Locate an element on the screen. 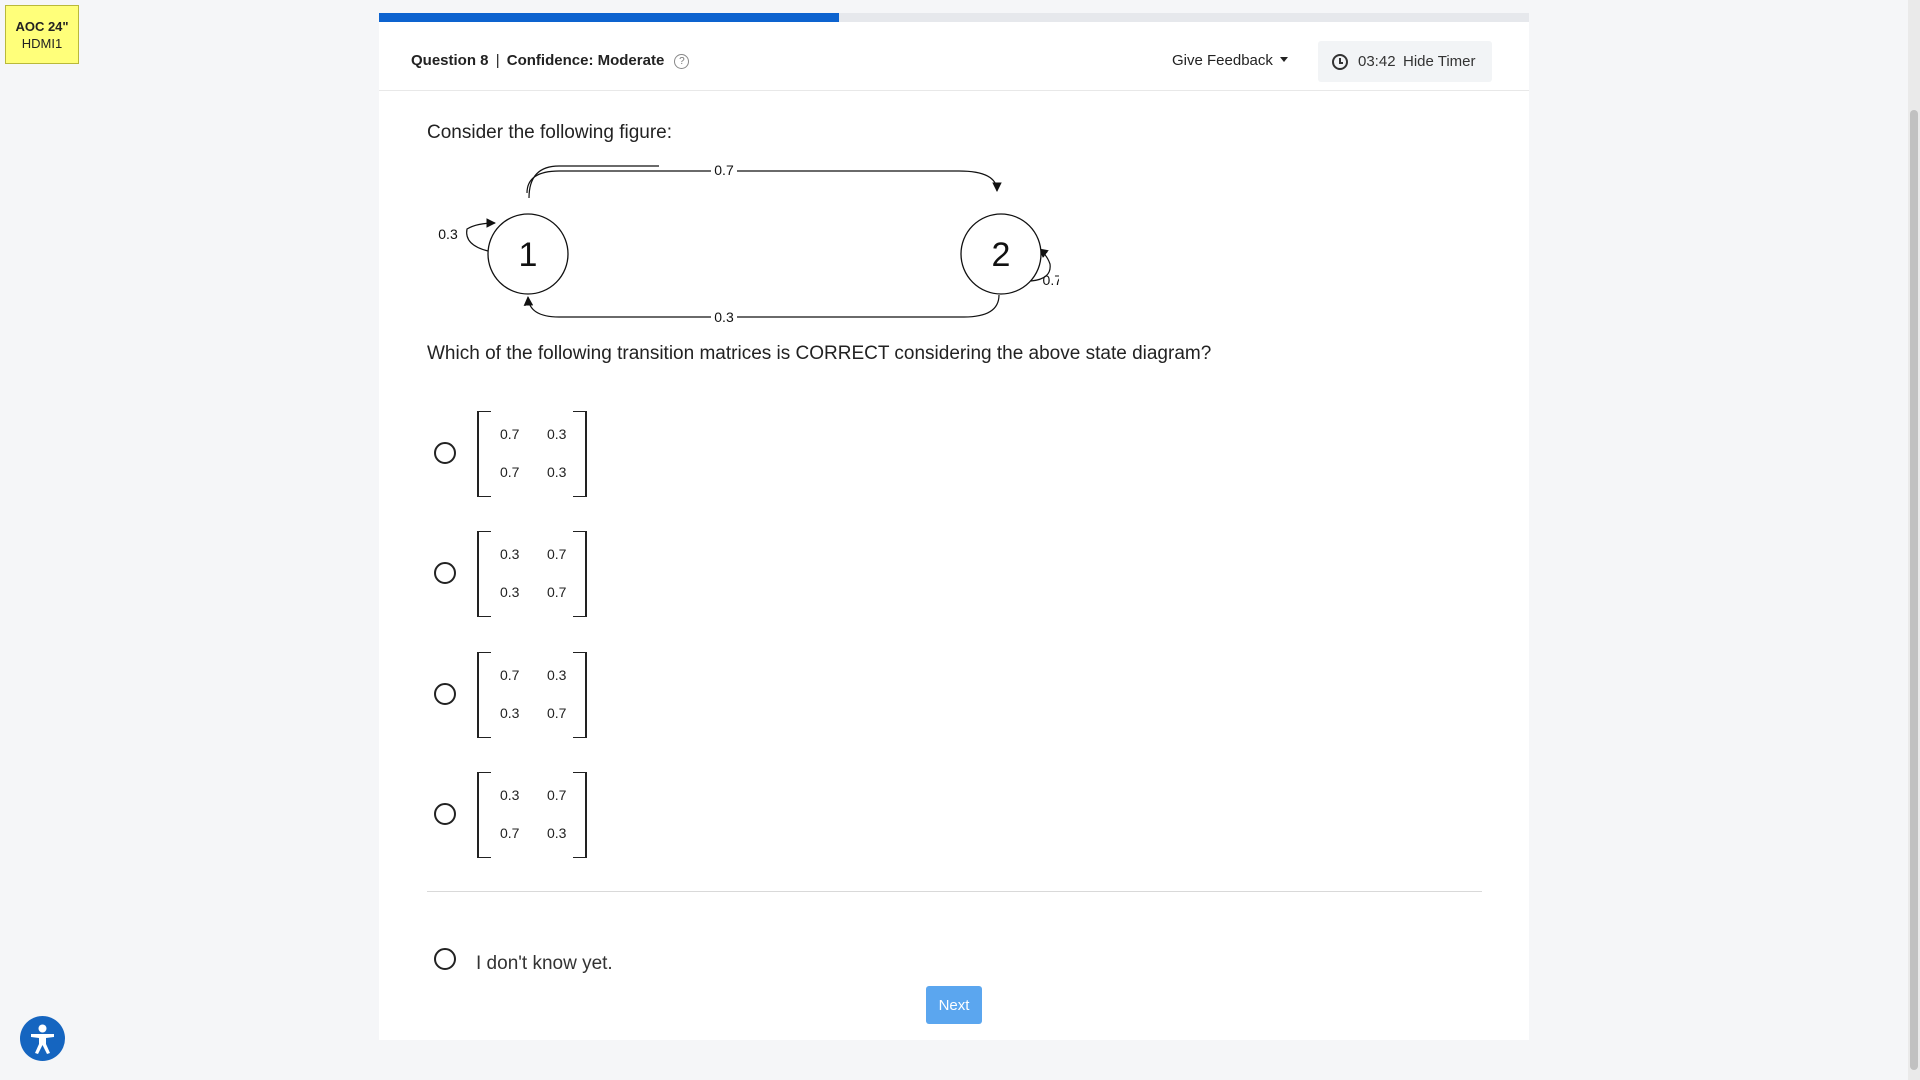  next-button: Next is located at coordinates (954, 1005).